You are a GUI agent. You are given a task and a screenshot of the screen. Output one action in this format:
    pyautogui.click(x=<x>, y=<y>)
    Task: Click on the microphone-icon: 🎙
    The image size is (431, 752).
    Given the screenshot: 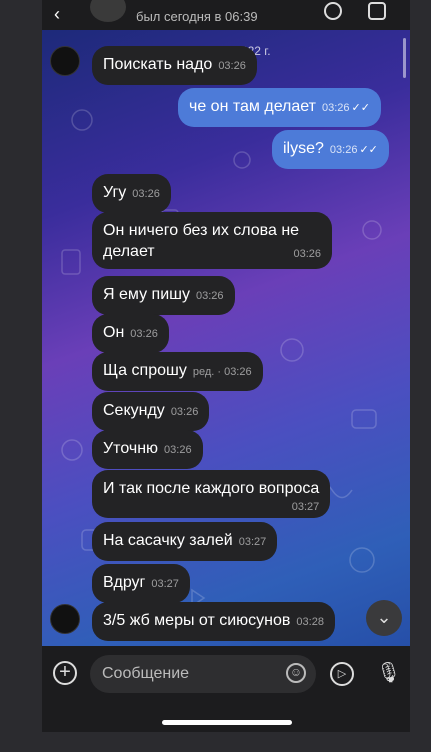 What is the action you would take?
    pyautogui.click(x=388, y=672)
    